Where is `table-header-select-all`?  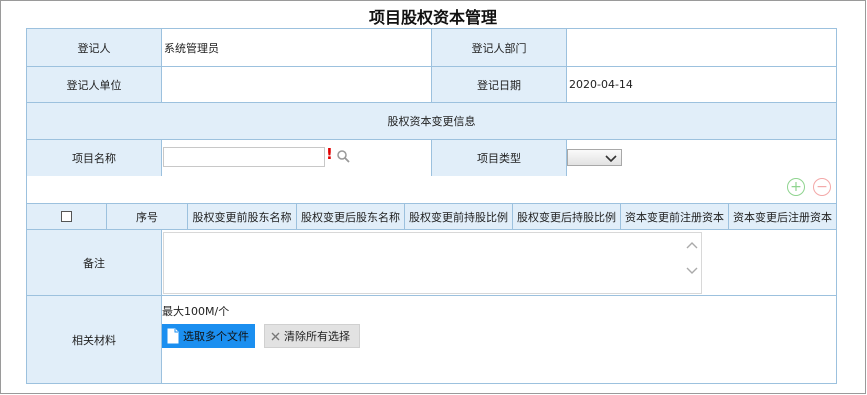 table-header-select-all is located at coordinates (66, 216).